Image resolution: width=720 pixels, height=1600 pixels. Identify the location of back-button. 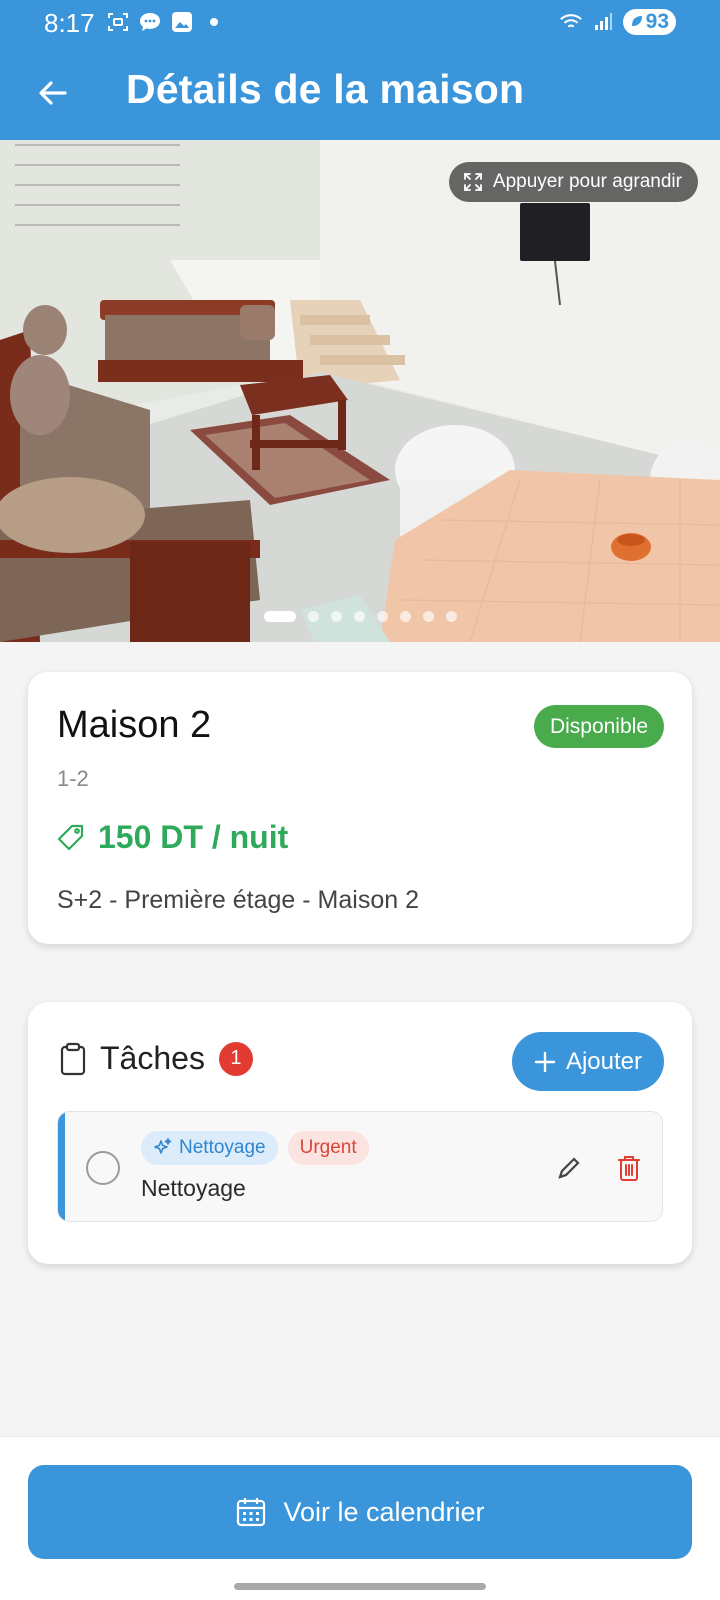
(53, 93).